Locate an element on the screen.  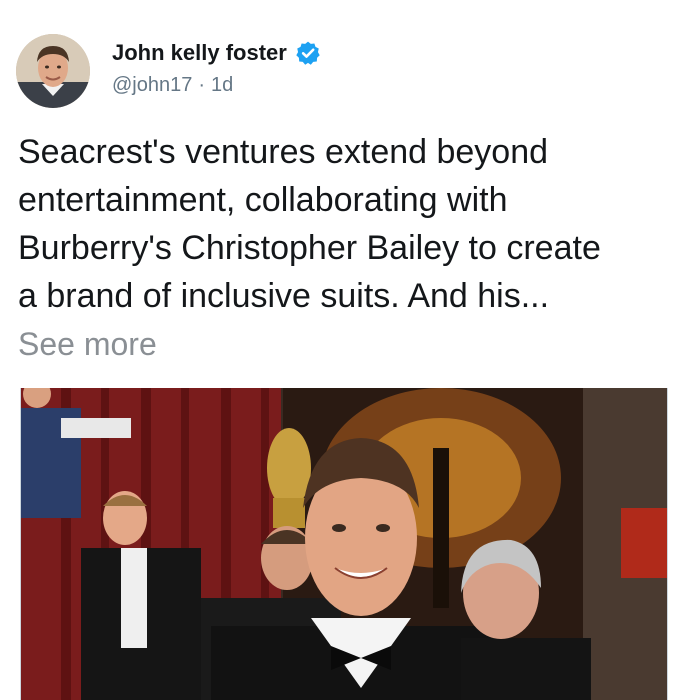
tweet-header: John kelly foster @john17 · 1d is located at coordinates (350, 74).